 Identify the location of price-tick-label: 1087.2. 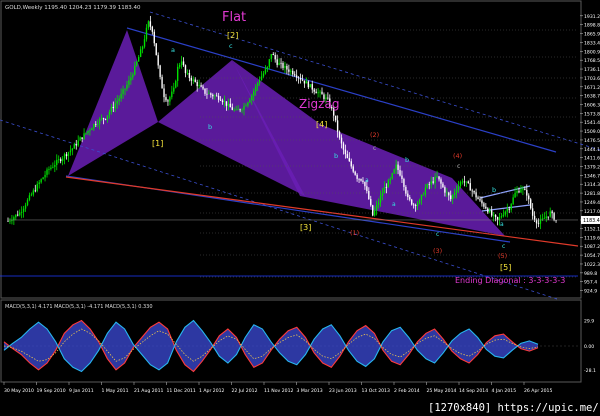
(592, 247).